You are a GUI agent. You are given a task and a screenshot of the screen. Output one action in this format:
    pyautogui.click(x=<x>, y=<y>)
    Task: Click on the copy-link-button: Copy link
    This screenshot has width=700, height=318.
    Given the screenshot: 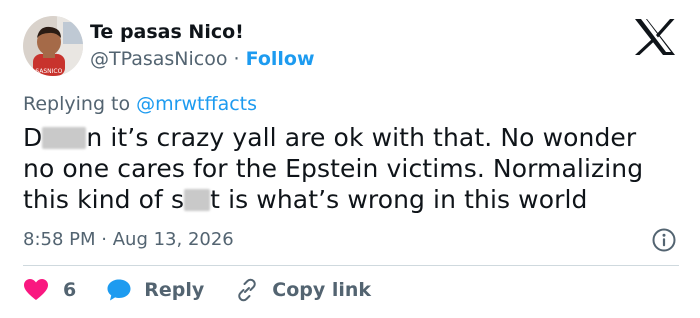 What is the action you would take?
    pyautogui.click(x=302, y=290)
    